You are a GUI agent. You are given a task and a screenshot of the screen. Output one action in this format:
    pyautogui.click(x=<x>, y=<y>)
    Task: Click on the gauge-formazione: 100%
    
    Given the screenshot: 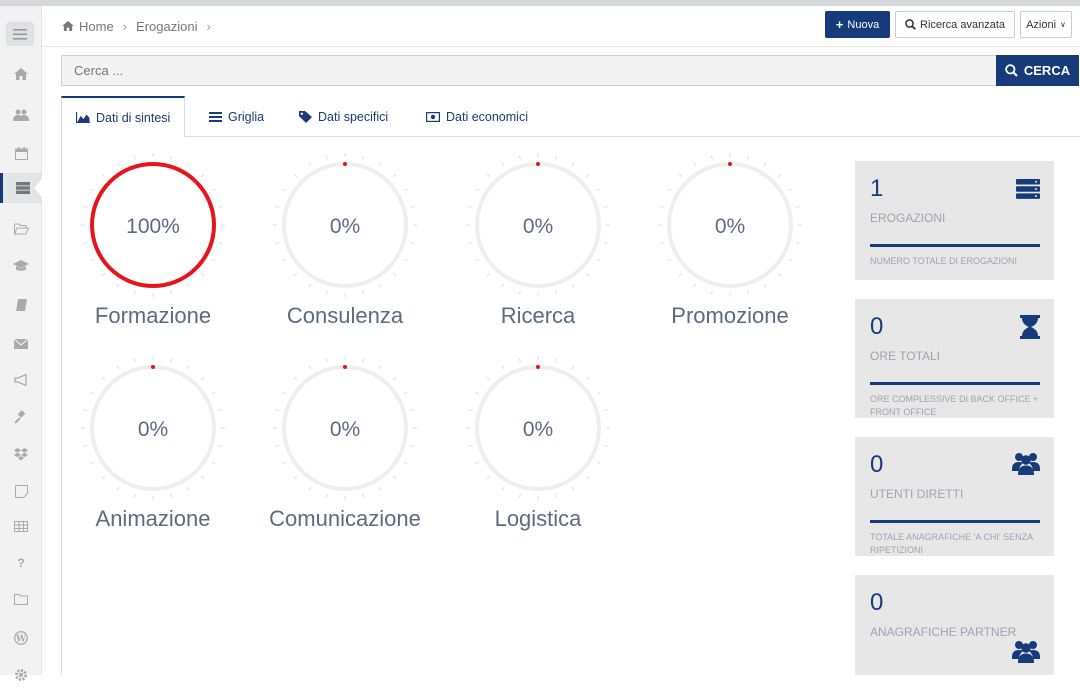 What is the action you would take?
    pyautogui.click(x=153, y=225)
    